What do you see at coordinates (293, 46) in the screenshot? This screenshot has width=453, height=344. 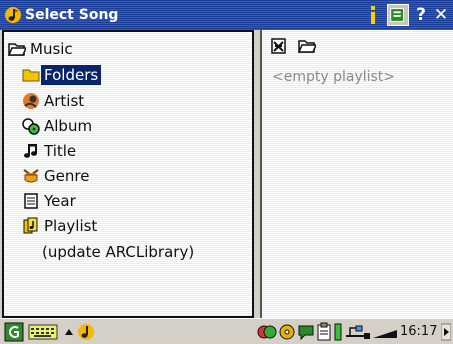 I see `playlist-toolbar` at bounding box center [293, 46].